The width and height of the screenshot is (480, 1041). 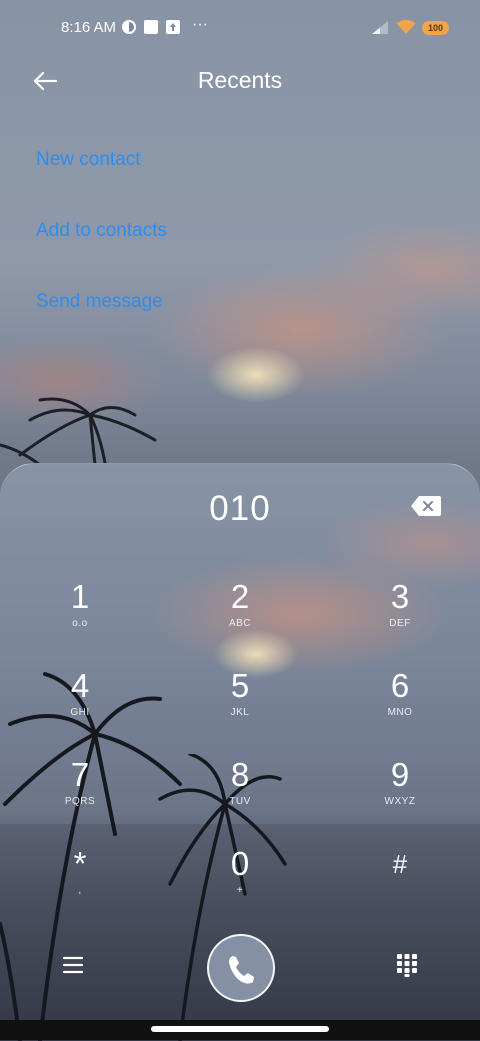 I want to click on status-overflow: ···, so click(x=200, y=24).